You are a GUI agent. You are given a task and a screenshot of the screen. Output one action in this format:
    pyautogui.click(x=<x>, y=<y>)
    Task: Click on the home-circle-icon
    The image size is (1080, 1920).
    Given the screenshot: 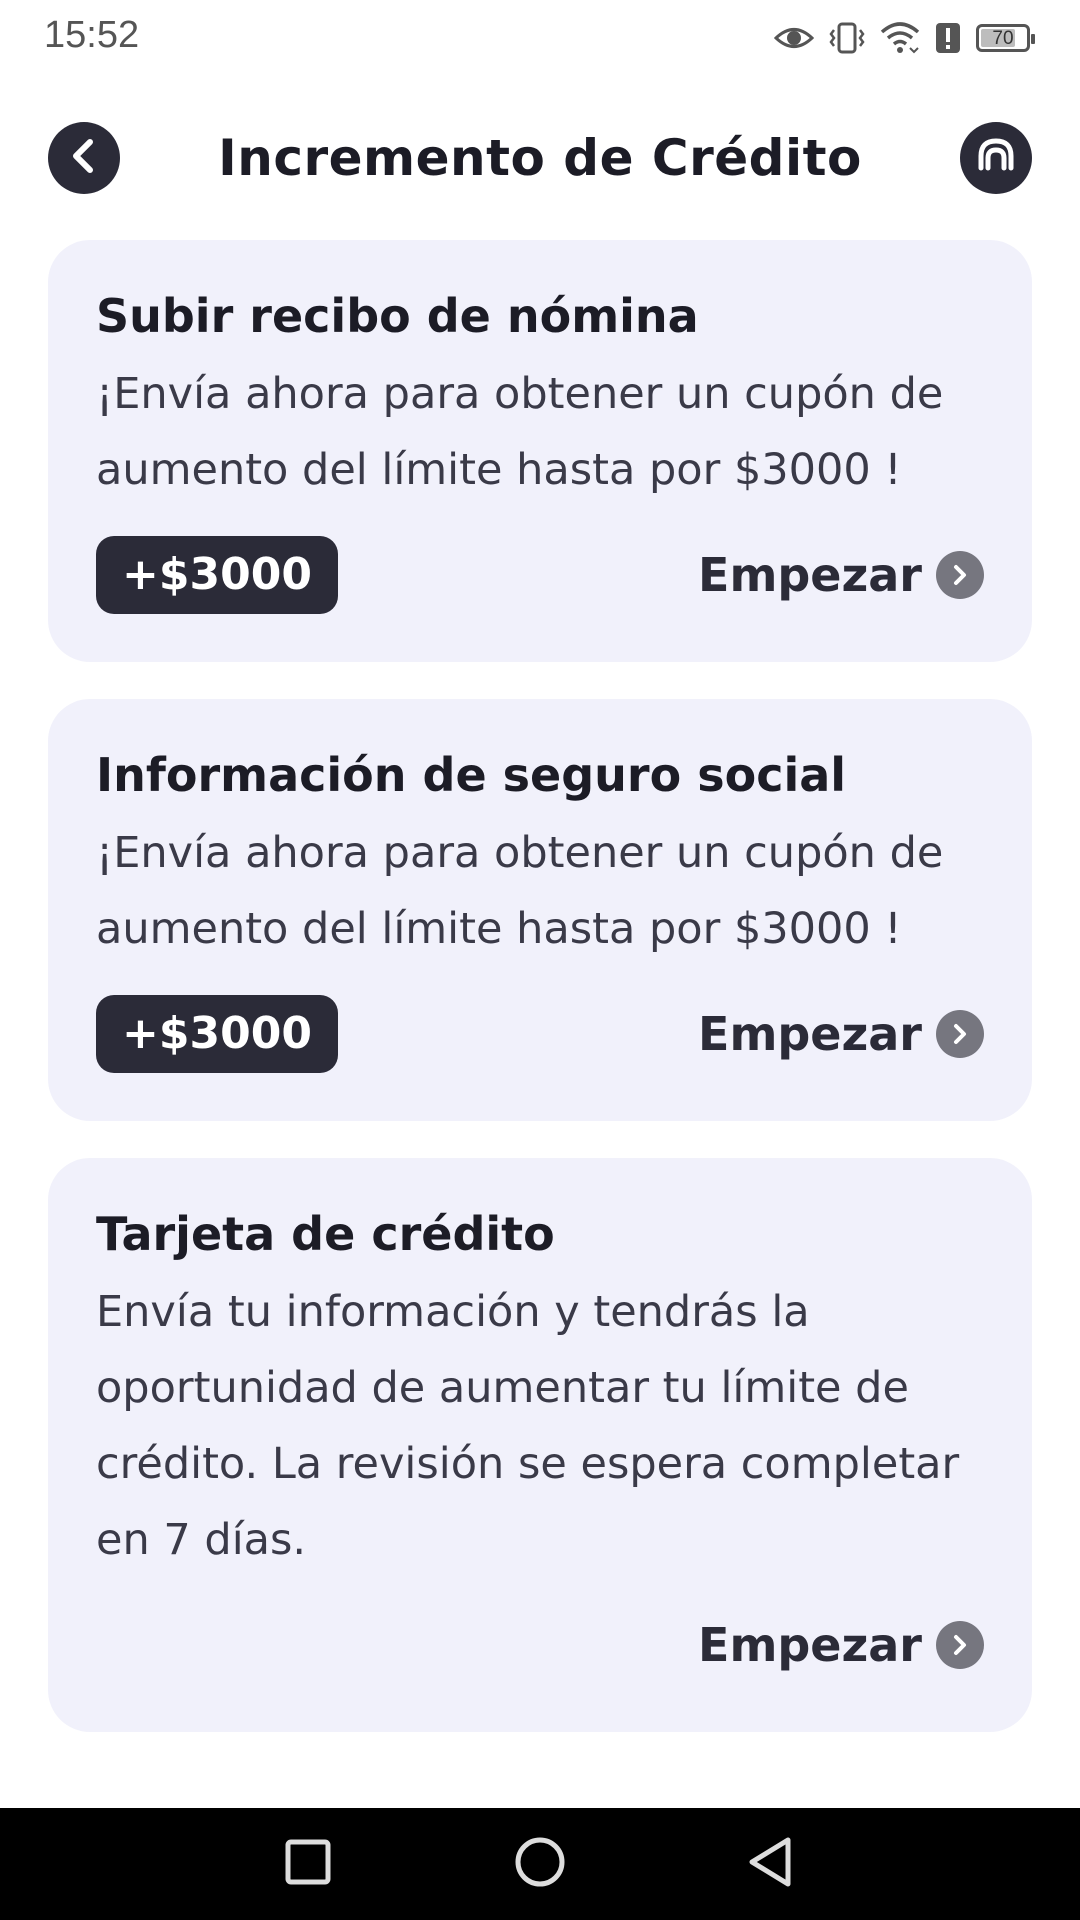 What is the action you would take?
    pyautogui.click(x=540, y=1864)
    